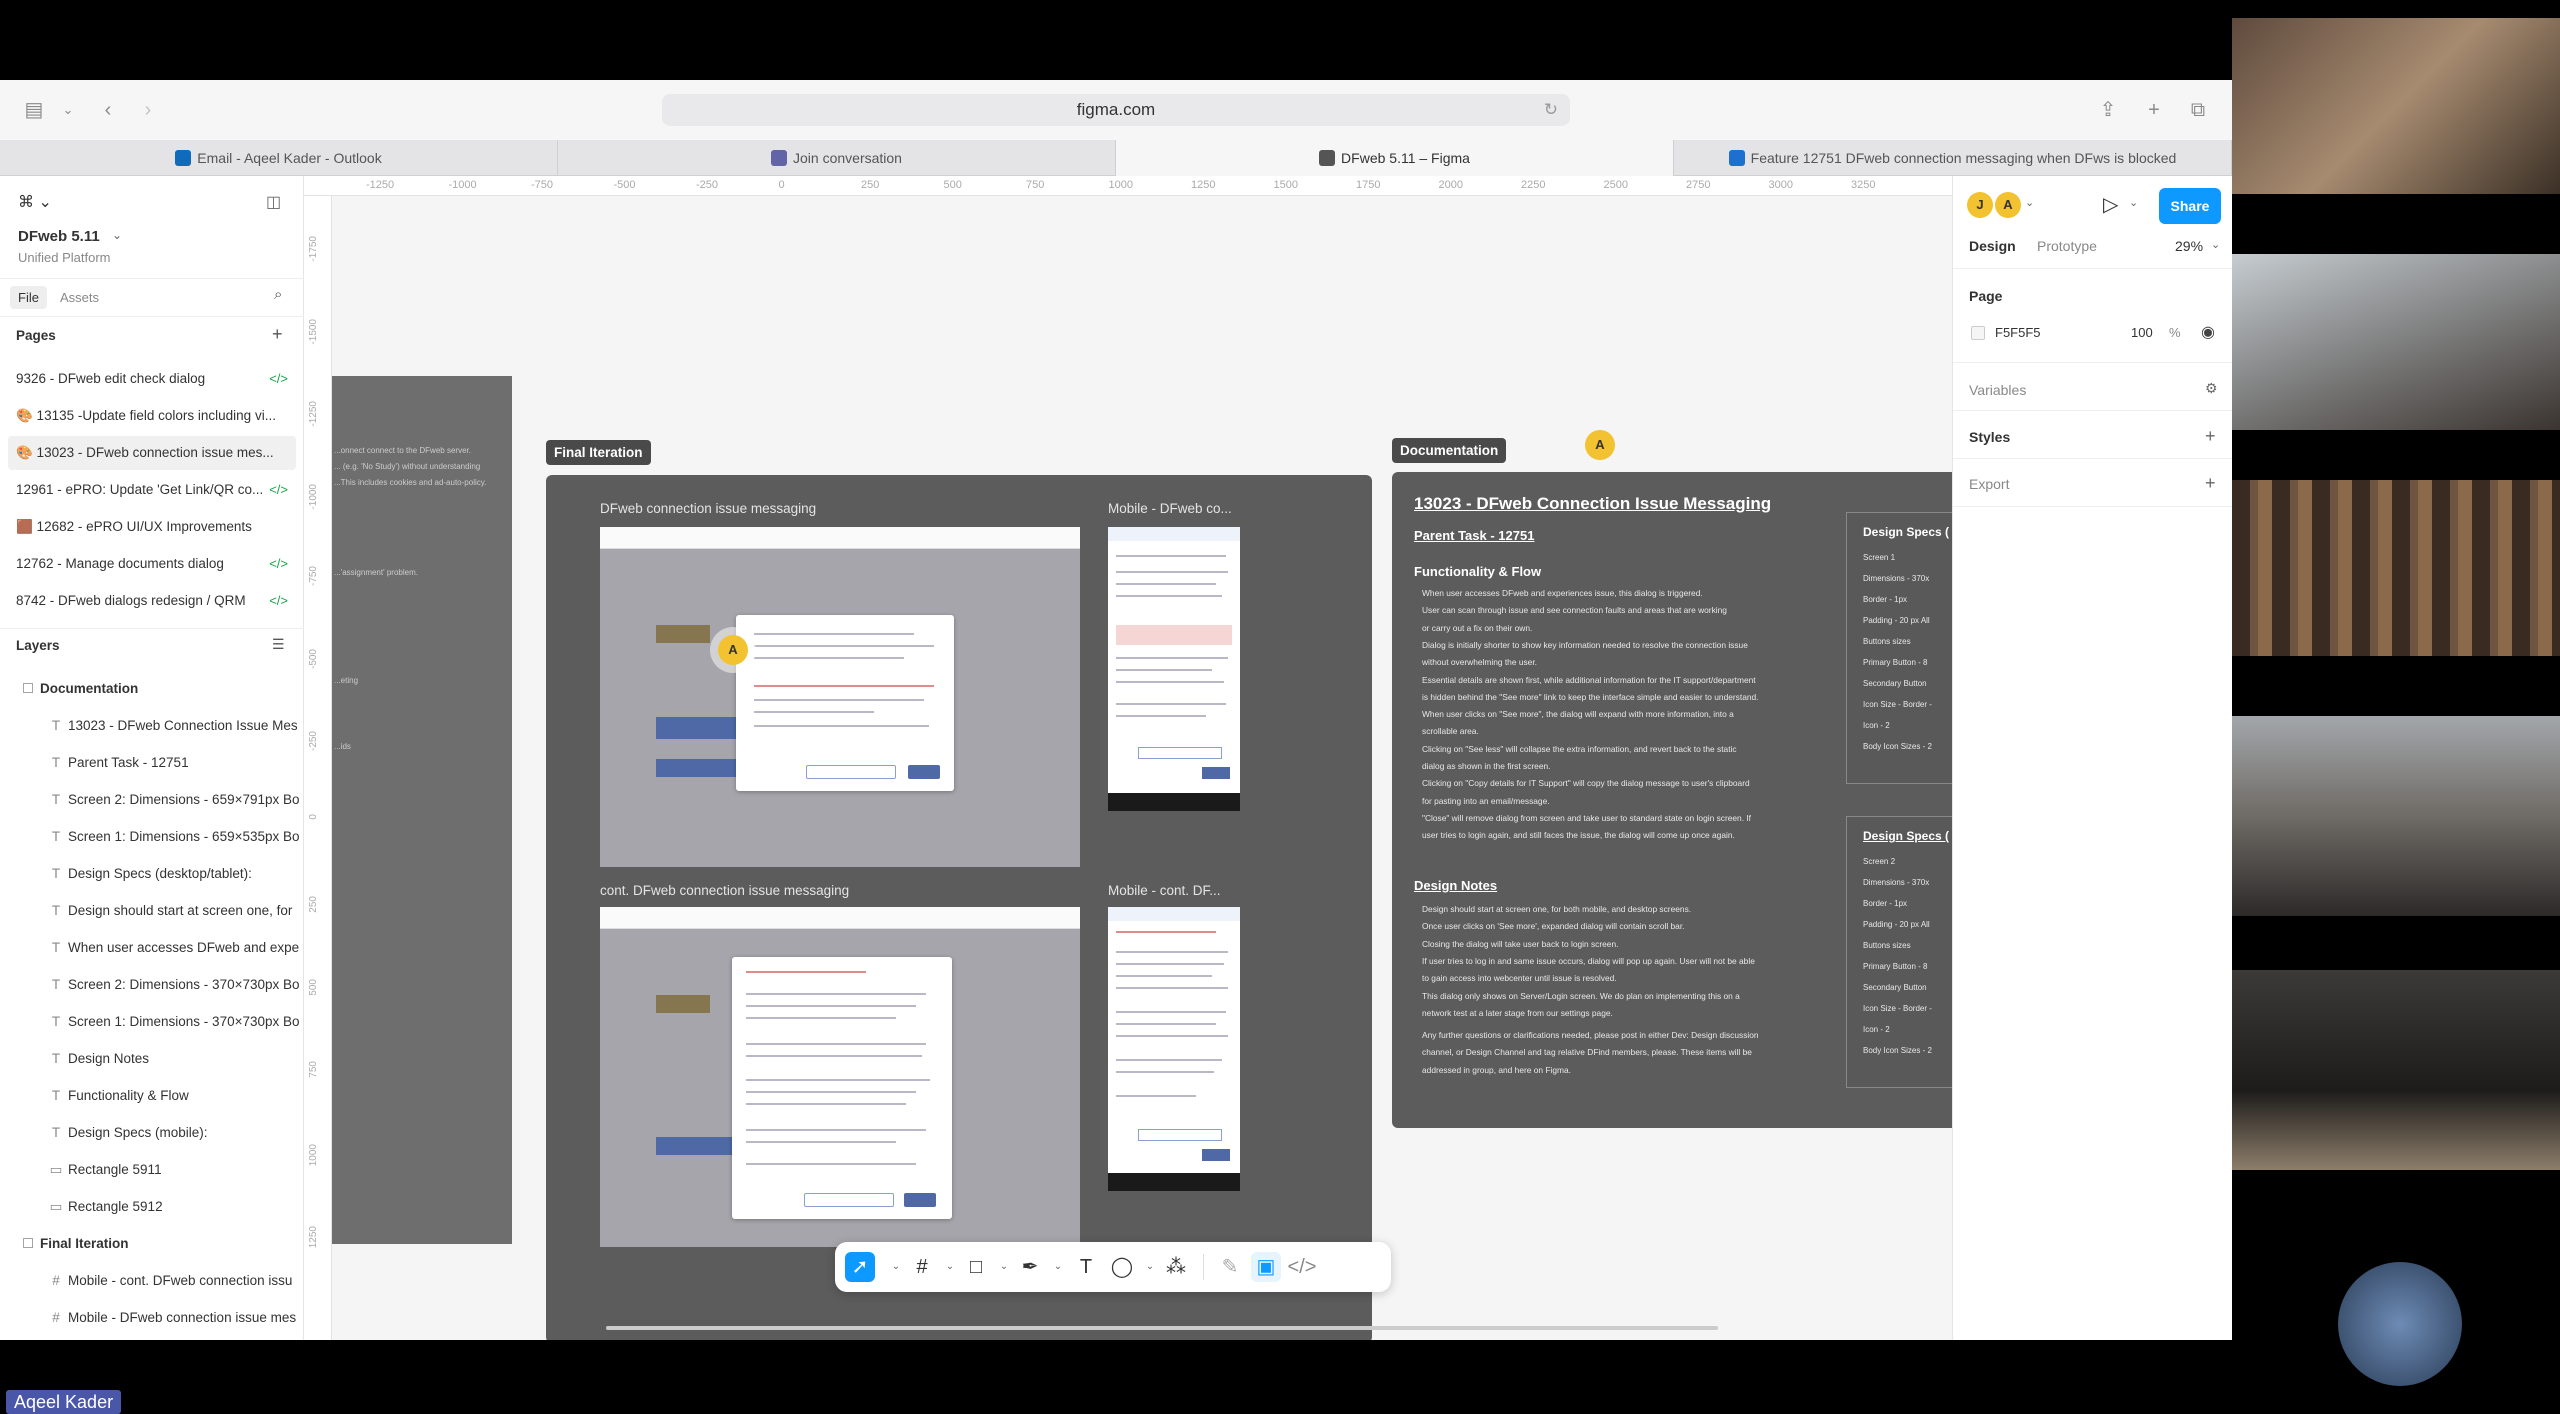 The height and width of the screenshot is (1414, 2560). What do you see at coordinates (152, 601) in the screenshot?
I see `page-item: 8742 - DFweb dialogs redesign / QRM </>` at bounding box center [152, 601].